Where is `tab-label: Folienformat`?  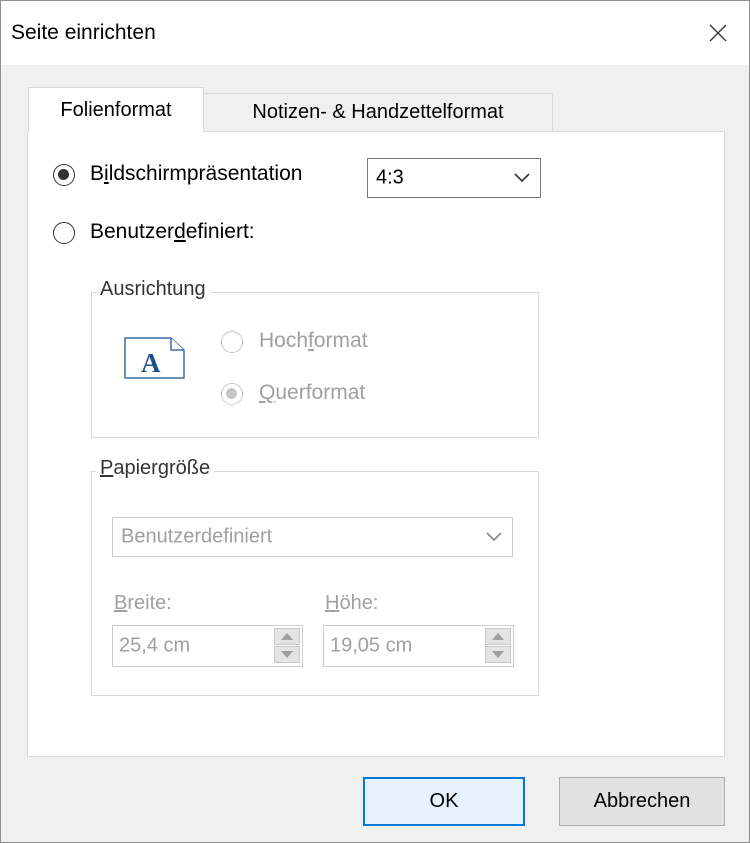
tab-label: Folienformat is located at coordinates (116, 109).